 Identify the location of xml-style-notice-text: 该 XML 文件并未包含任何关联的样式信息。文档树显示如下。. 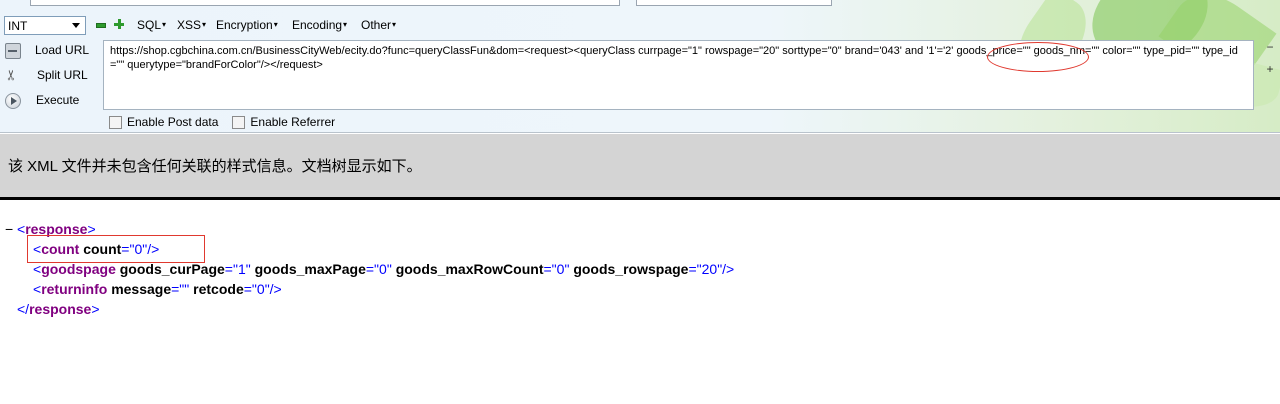
(215, 166).